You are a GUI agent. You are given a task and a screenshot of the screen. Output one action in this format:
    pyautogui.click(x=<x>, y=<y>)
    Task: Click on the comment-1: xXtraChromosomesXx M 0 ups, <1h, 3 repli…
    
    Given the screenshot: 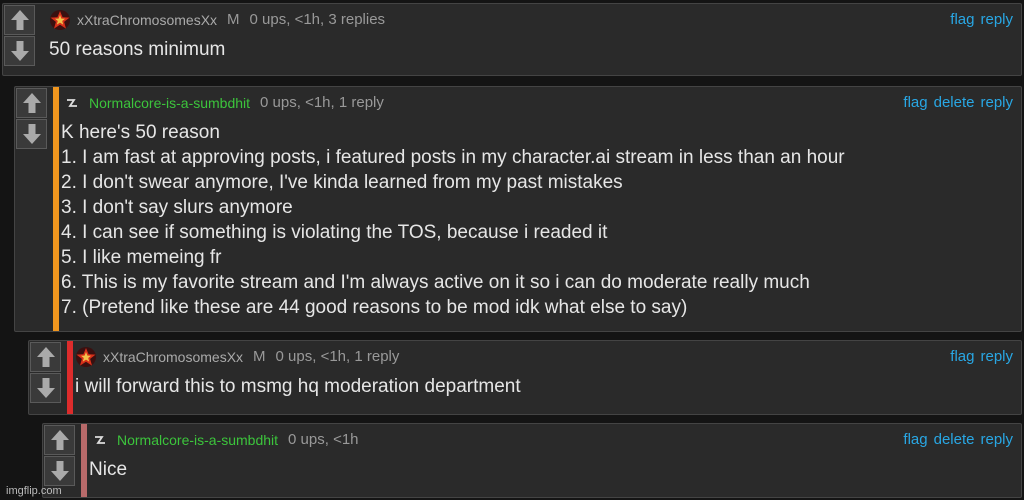 What is the action you would take?
    pyautogui.click(x=512, y=39)
    